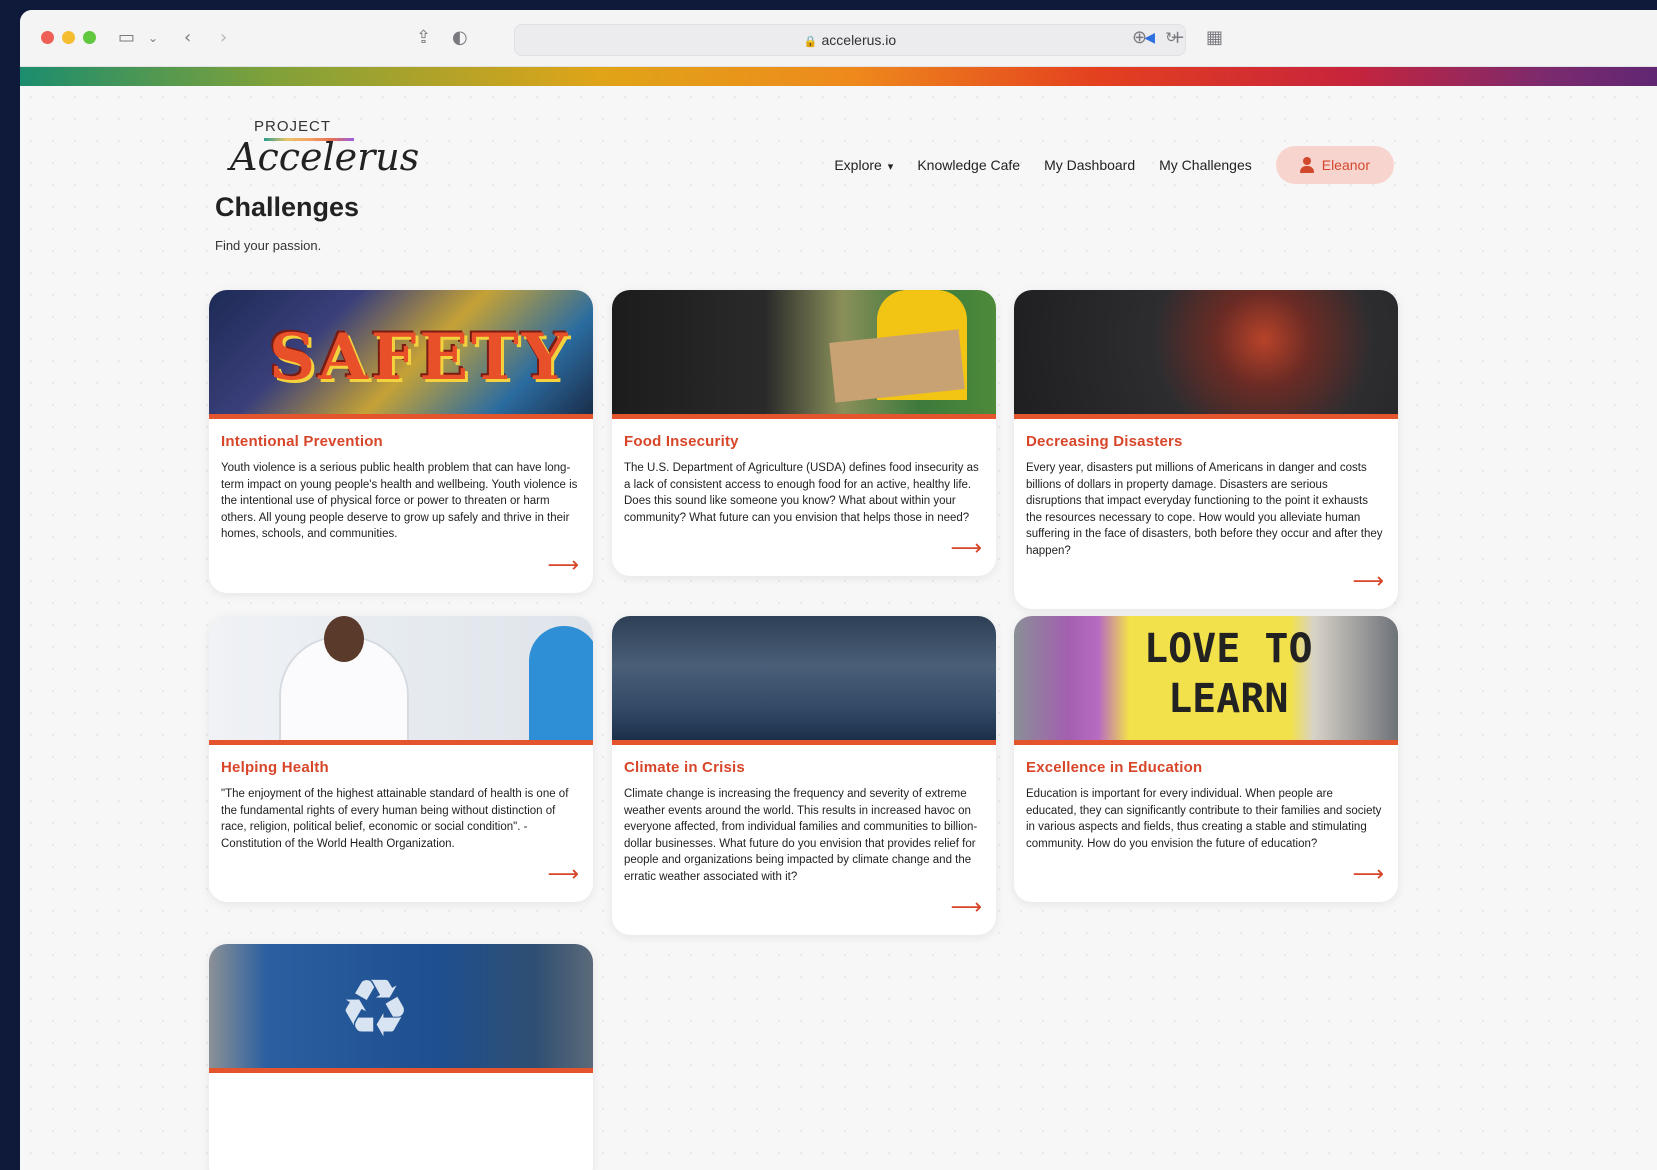 Image resolution: width=1657 pixels, height=1170 pixels. Describe the element at coordinates (859, 40) in the screenshot. I see `url-text: accelerus.io` at that location.